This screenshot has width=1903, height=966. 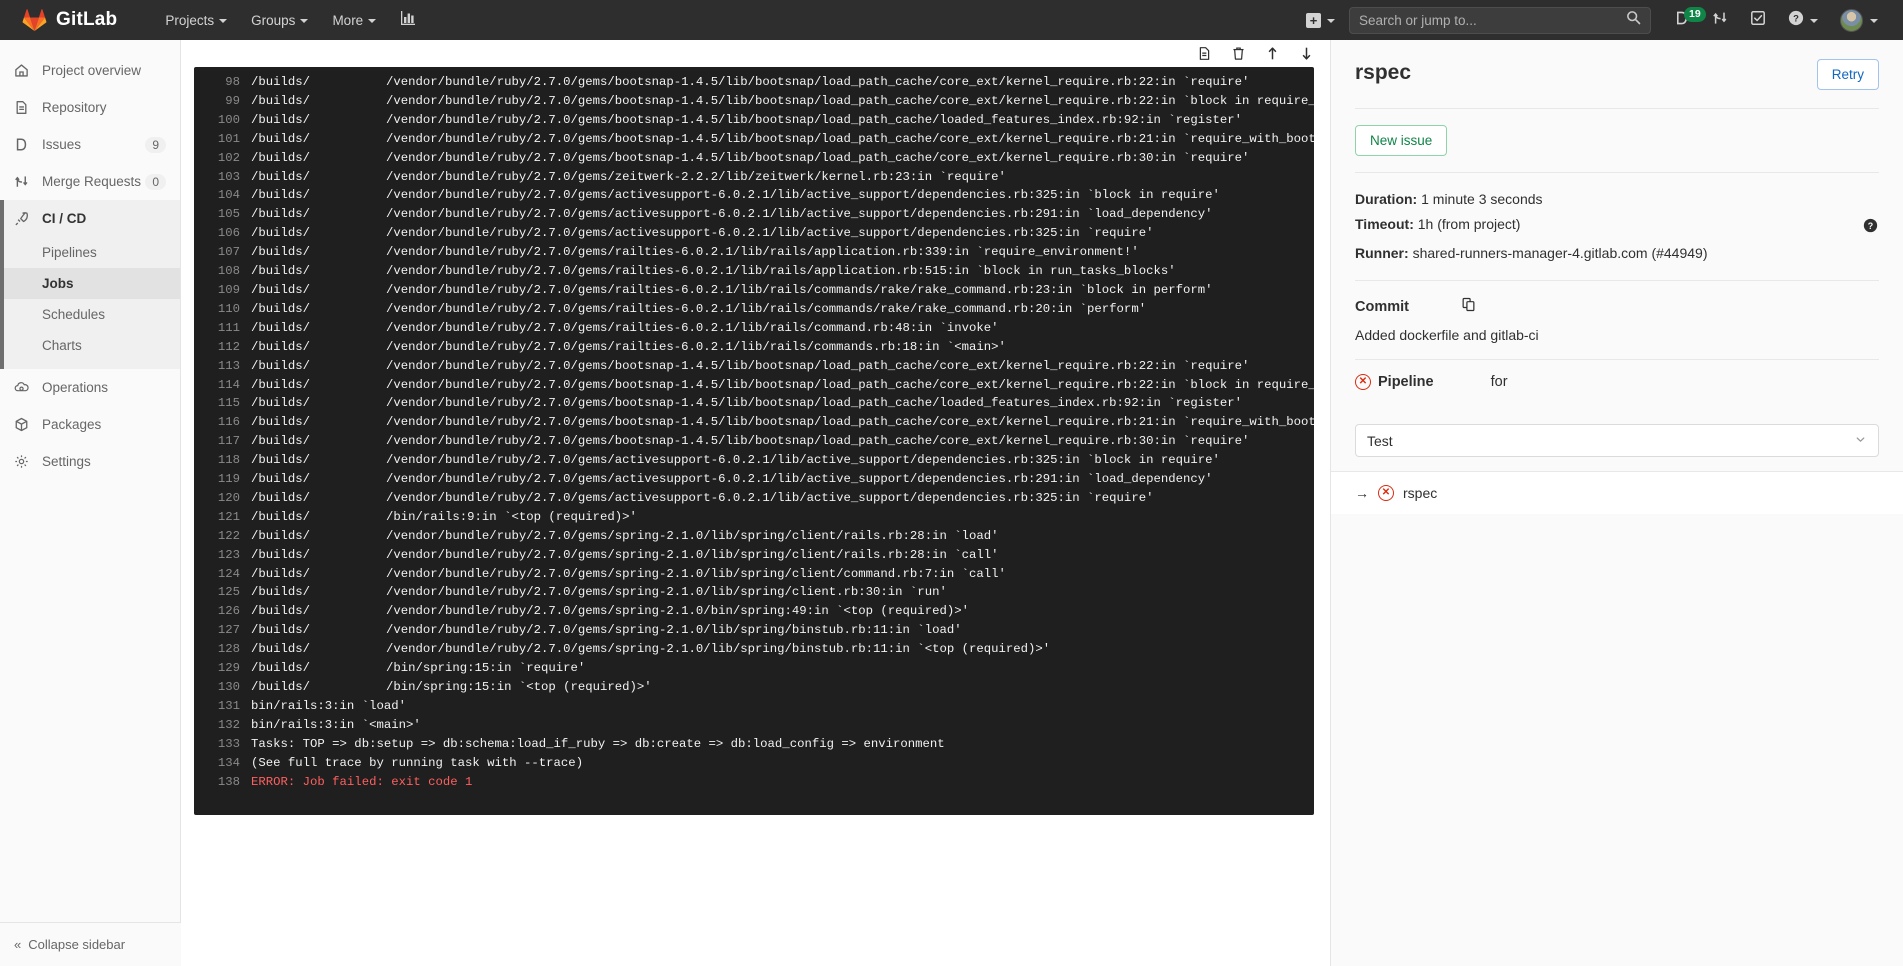 What do you see at coordinates (222, 139) in the screenshot?
I see `log-line-number: 101` at bounding box center [222, 139].